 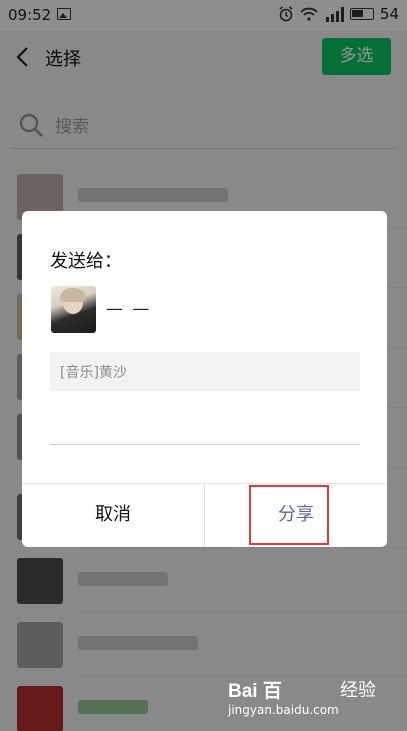 What do you see at coordinates (283, 710) in the screenshot?
I see `watermark-url: jingyan.baidu.com` at bounding box center [283, 710].